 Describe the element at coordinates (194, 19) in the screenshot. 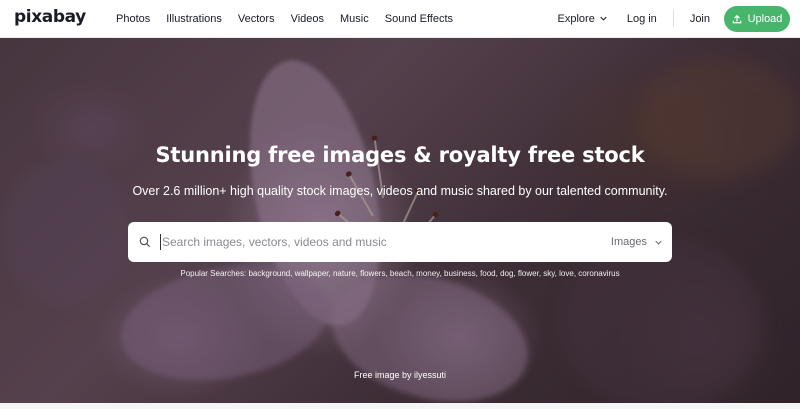

I see `nav-link-illustrations: Illustrations` at that location.